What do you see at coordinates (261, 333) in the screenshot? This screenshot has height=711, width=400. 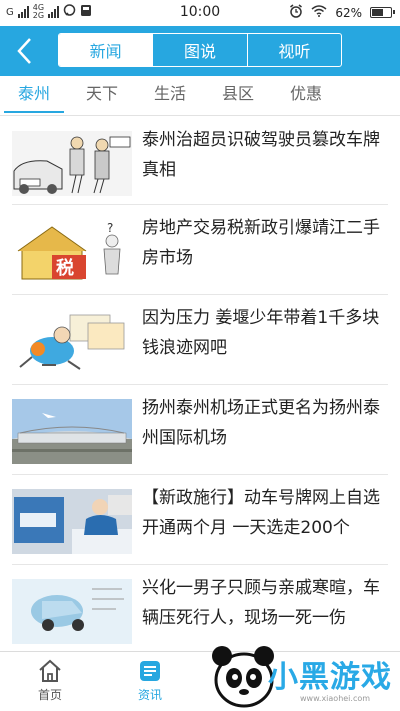 I see `news-title: 因为压力 姜堰少年带着1千多块钱浪迹网吧` at bounding box center [261, 333].